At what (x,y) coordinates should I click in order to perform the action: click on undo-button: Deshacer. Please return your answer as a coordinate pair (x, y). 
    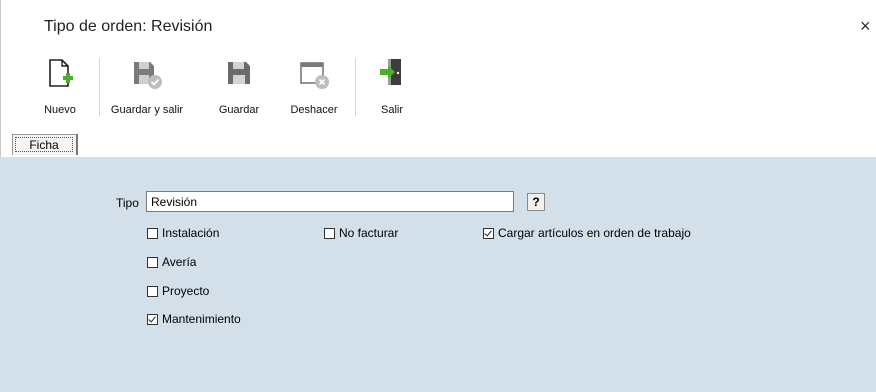
    Looking at the image, I should click on (314, 88).